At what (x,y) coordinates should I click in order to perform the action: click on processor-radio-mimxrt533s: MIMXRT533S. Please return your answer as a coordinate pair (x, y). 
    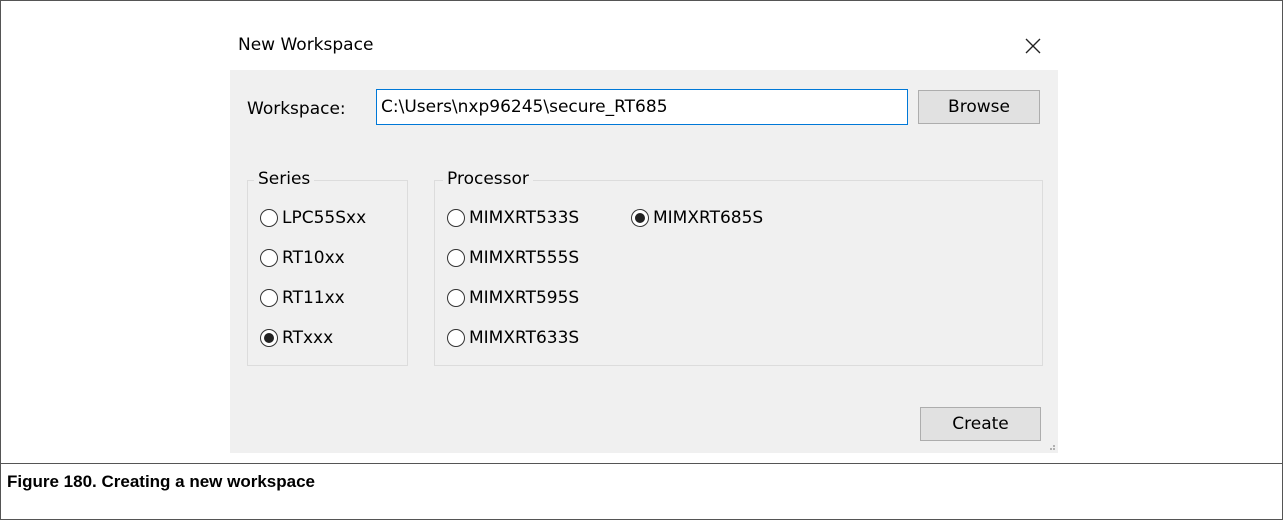
    Looking at the image, I should click on (513, 218).